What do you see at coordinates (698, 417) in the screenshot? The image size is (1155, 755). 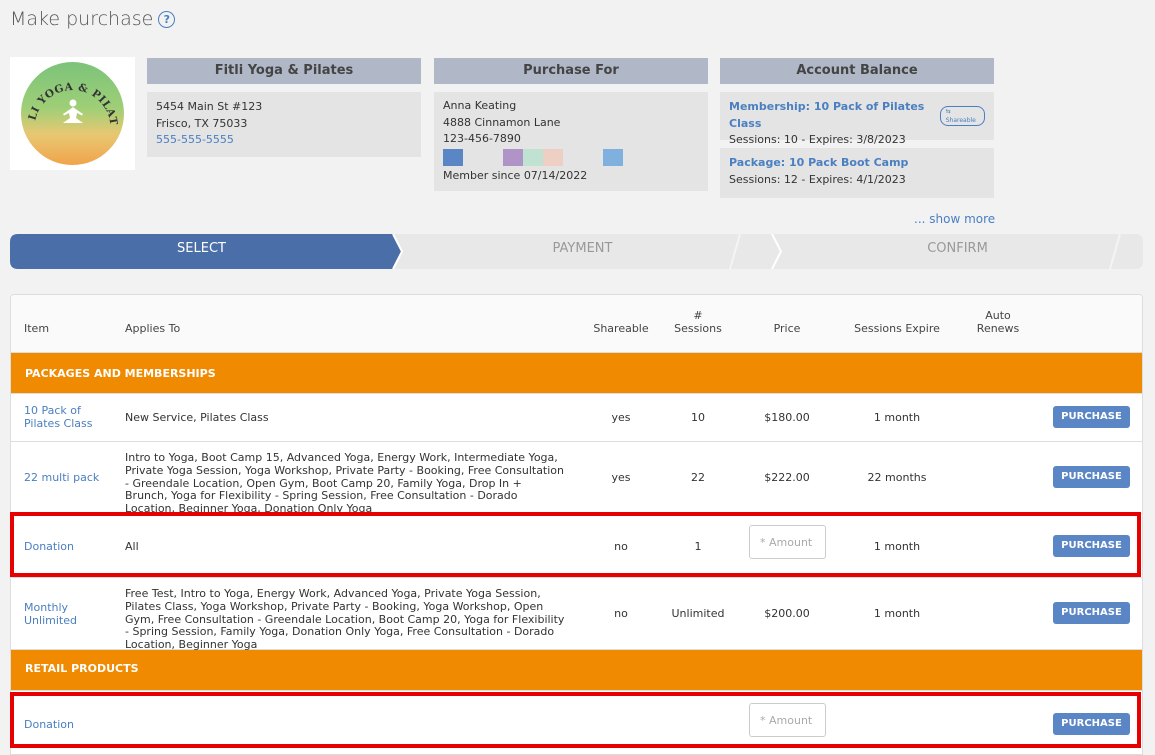 I see `sessions-value: 10` at bounding box center [698, 417].